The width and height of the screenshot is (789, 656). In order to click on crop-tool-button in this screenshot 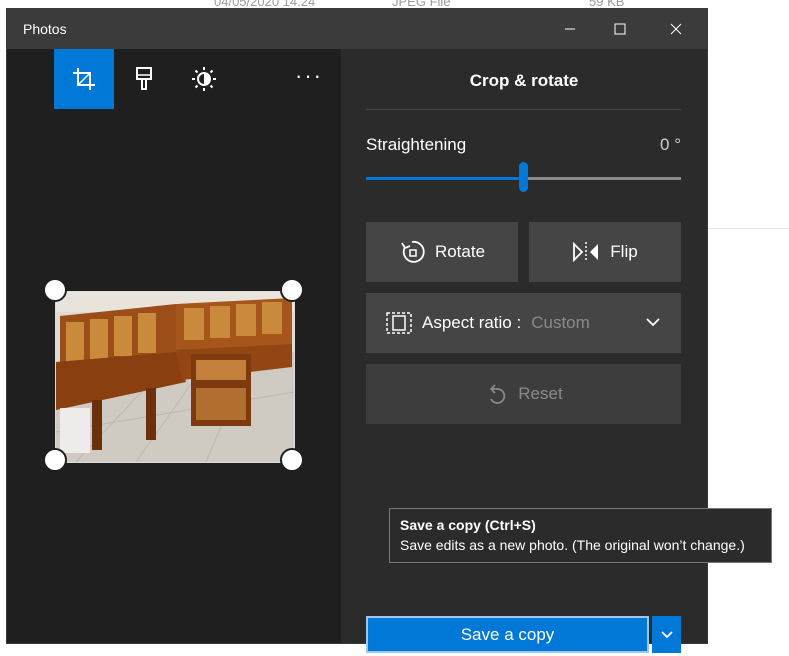, I will do `click(84, 79)`.